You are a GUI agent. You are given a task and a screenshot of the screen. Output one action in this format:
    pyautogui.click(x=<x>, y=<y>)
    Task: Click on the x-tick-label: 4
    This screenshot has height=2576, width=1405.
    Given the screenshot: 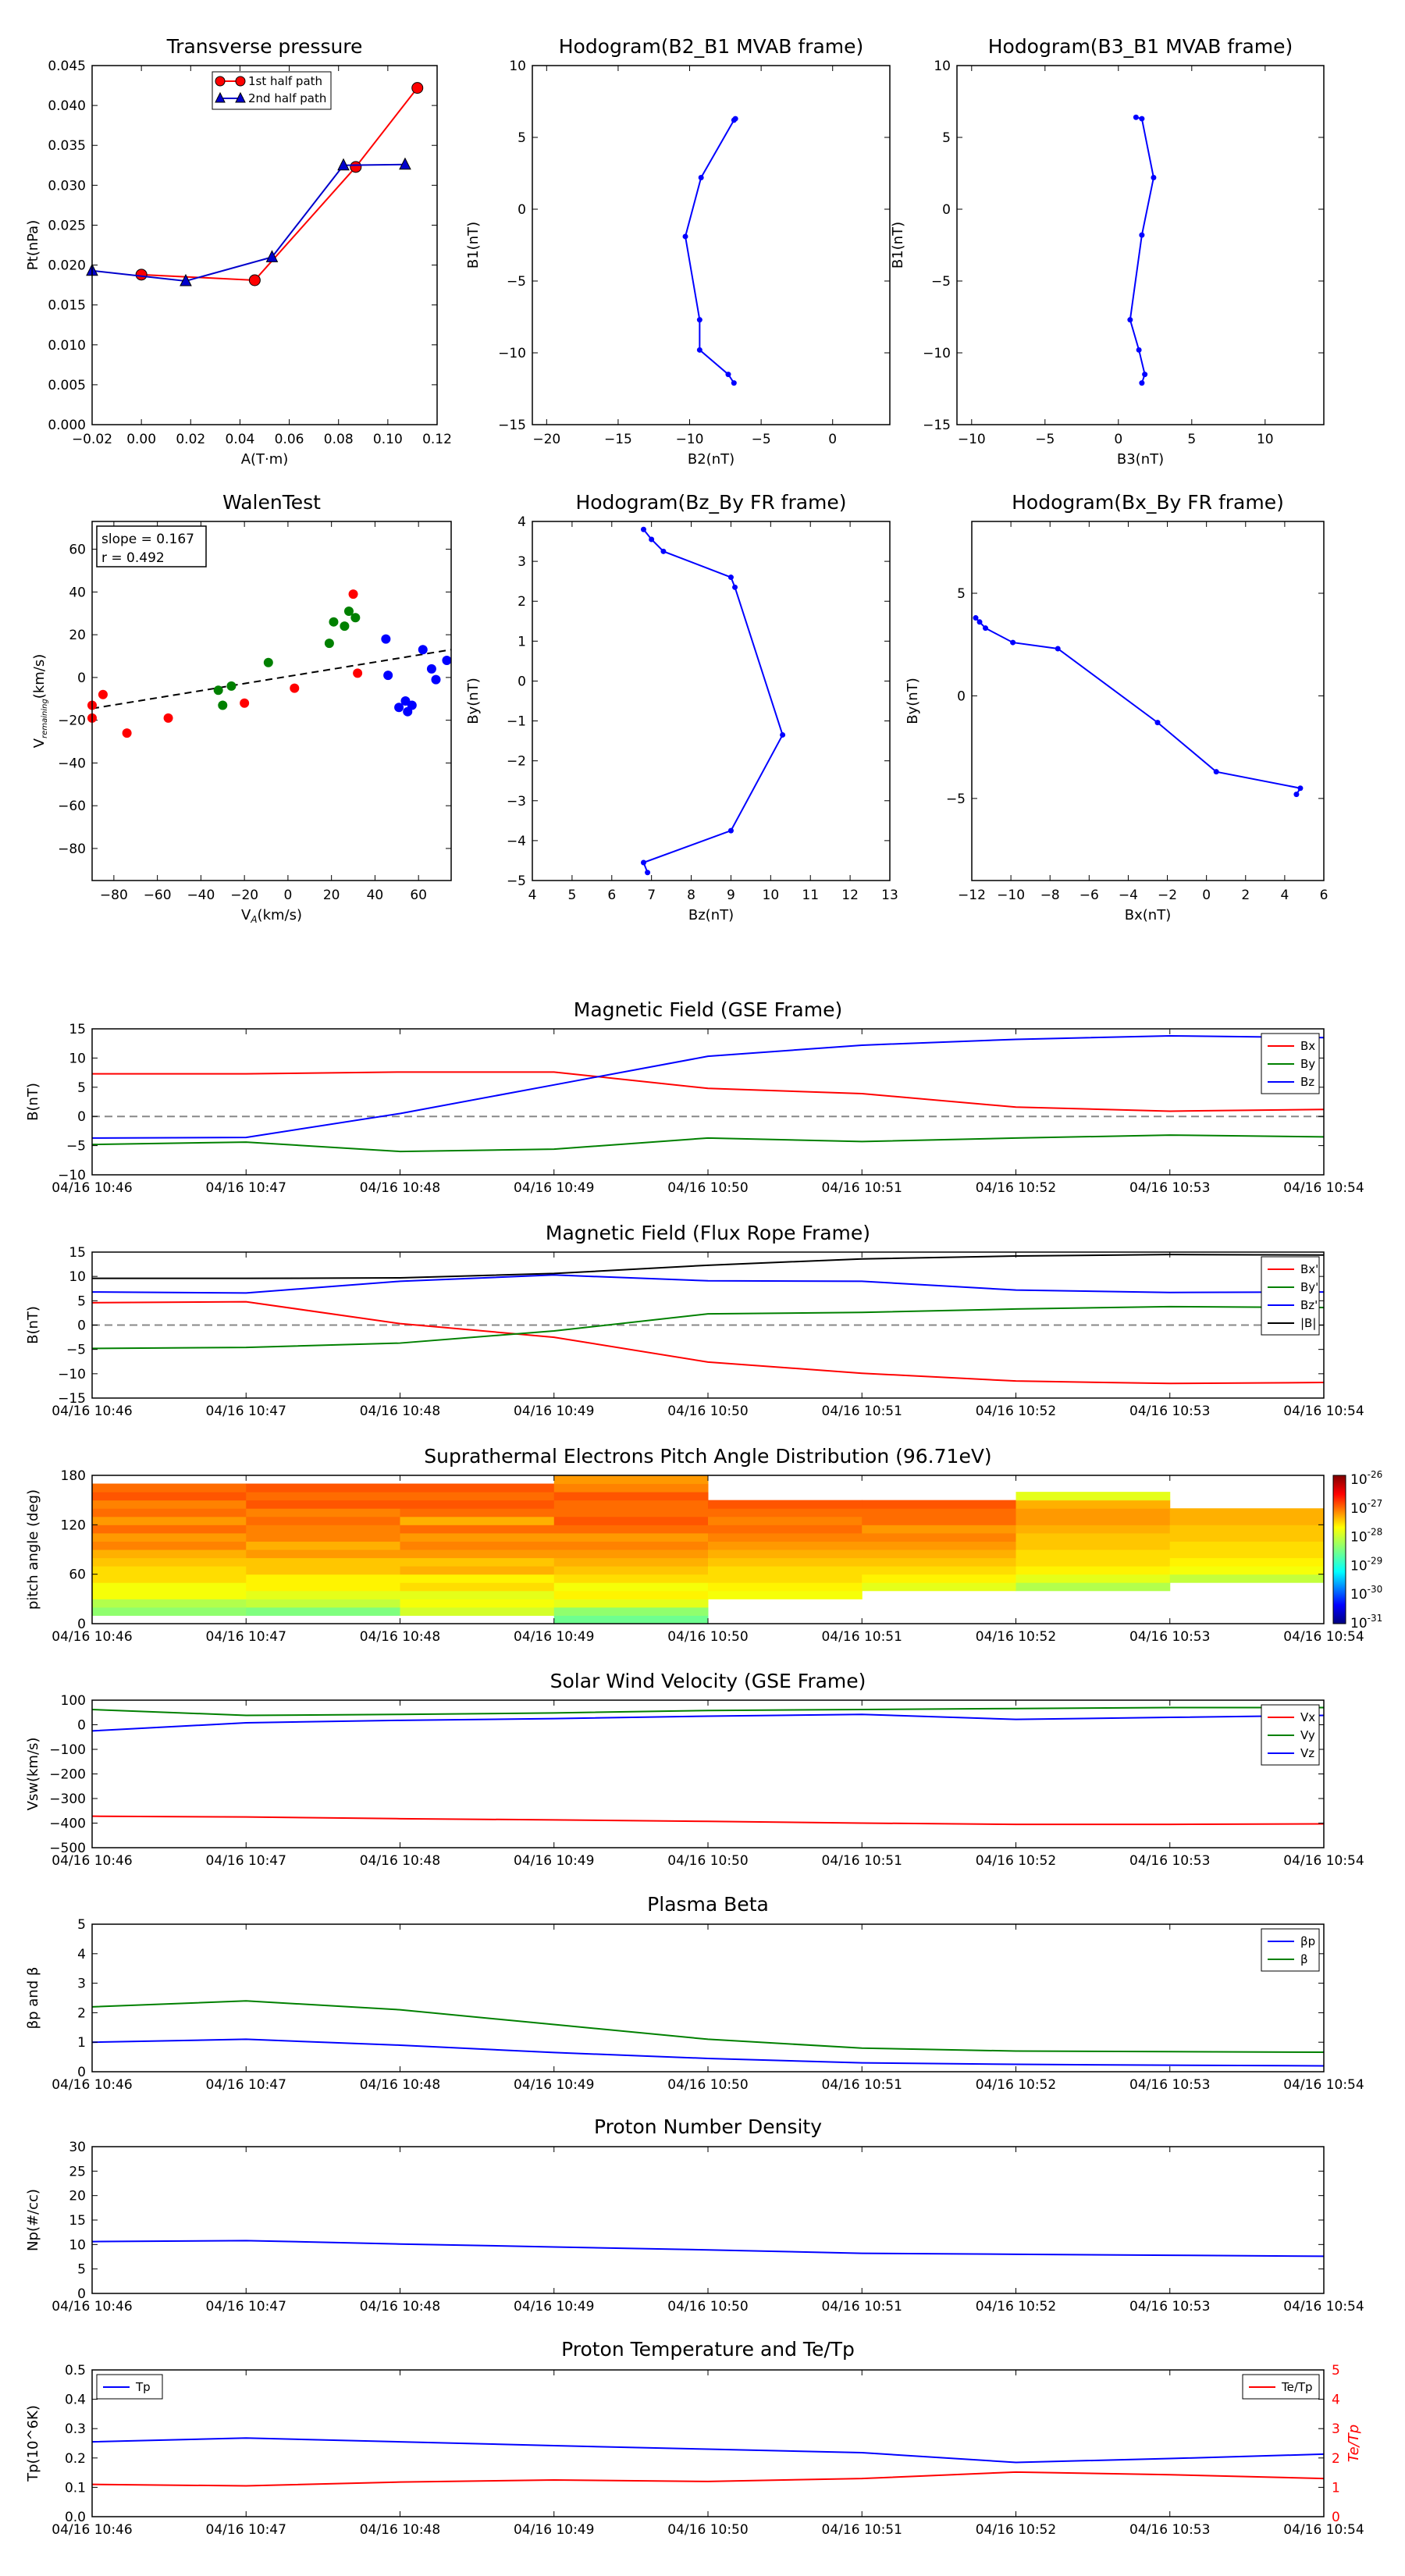 What is the action you would take?
    pyautogui.click(x=533, y=895)
    